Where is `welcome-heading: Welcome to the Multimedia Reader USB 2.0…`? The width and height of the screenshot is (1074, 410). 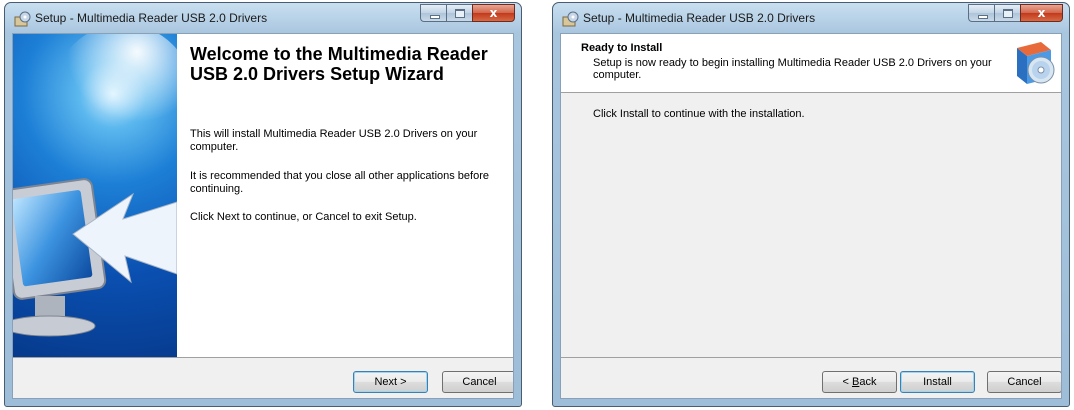
welcome-heading: Welcome to the Multimedia Reader USB 2.0… is located at coordinates (339, 64).